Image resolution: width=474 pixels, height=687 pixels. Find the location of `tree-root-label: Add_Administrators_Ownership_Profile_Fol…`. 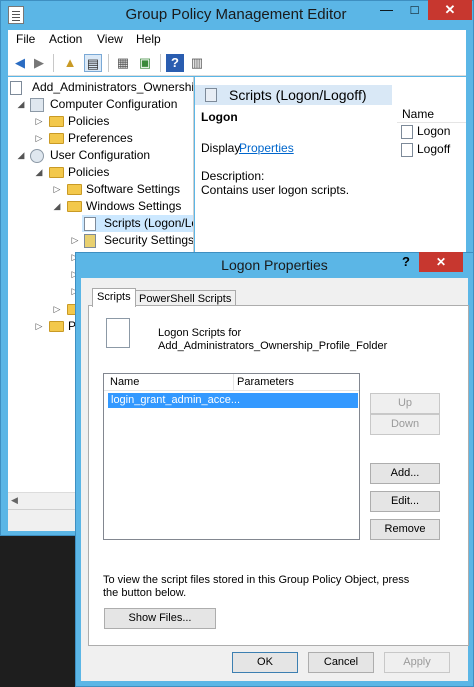

tree-root-label: Add_Administrators_Ownership_Profile_Fol… is located at coordinates (113, 87).